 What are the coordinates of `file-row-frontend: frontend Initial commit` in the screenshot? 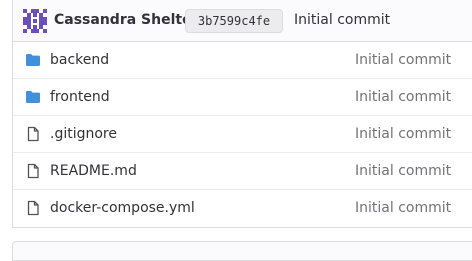 It's located at (242, 97).